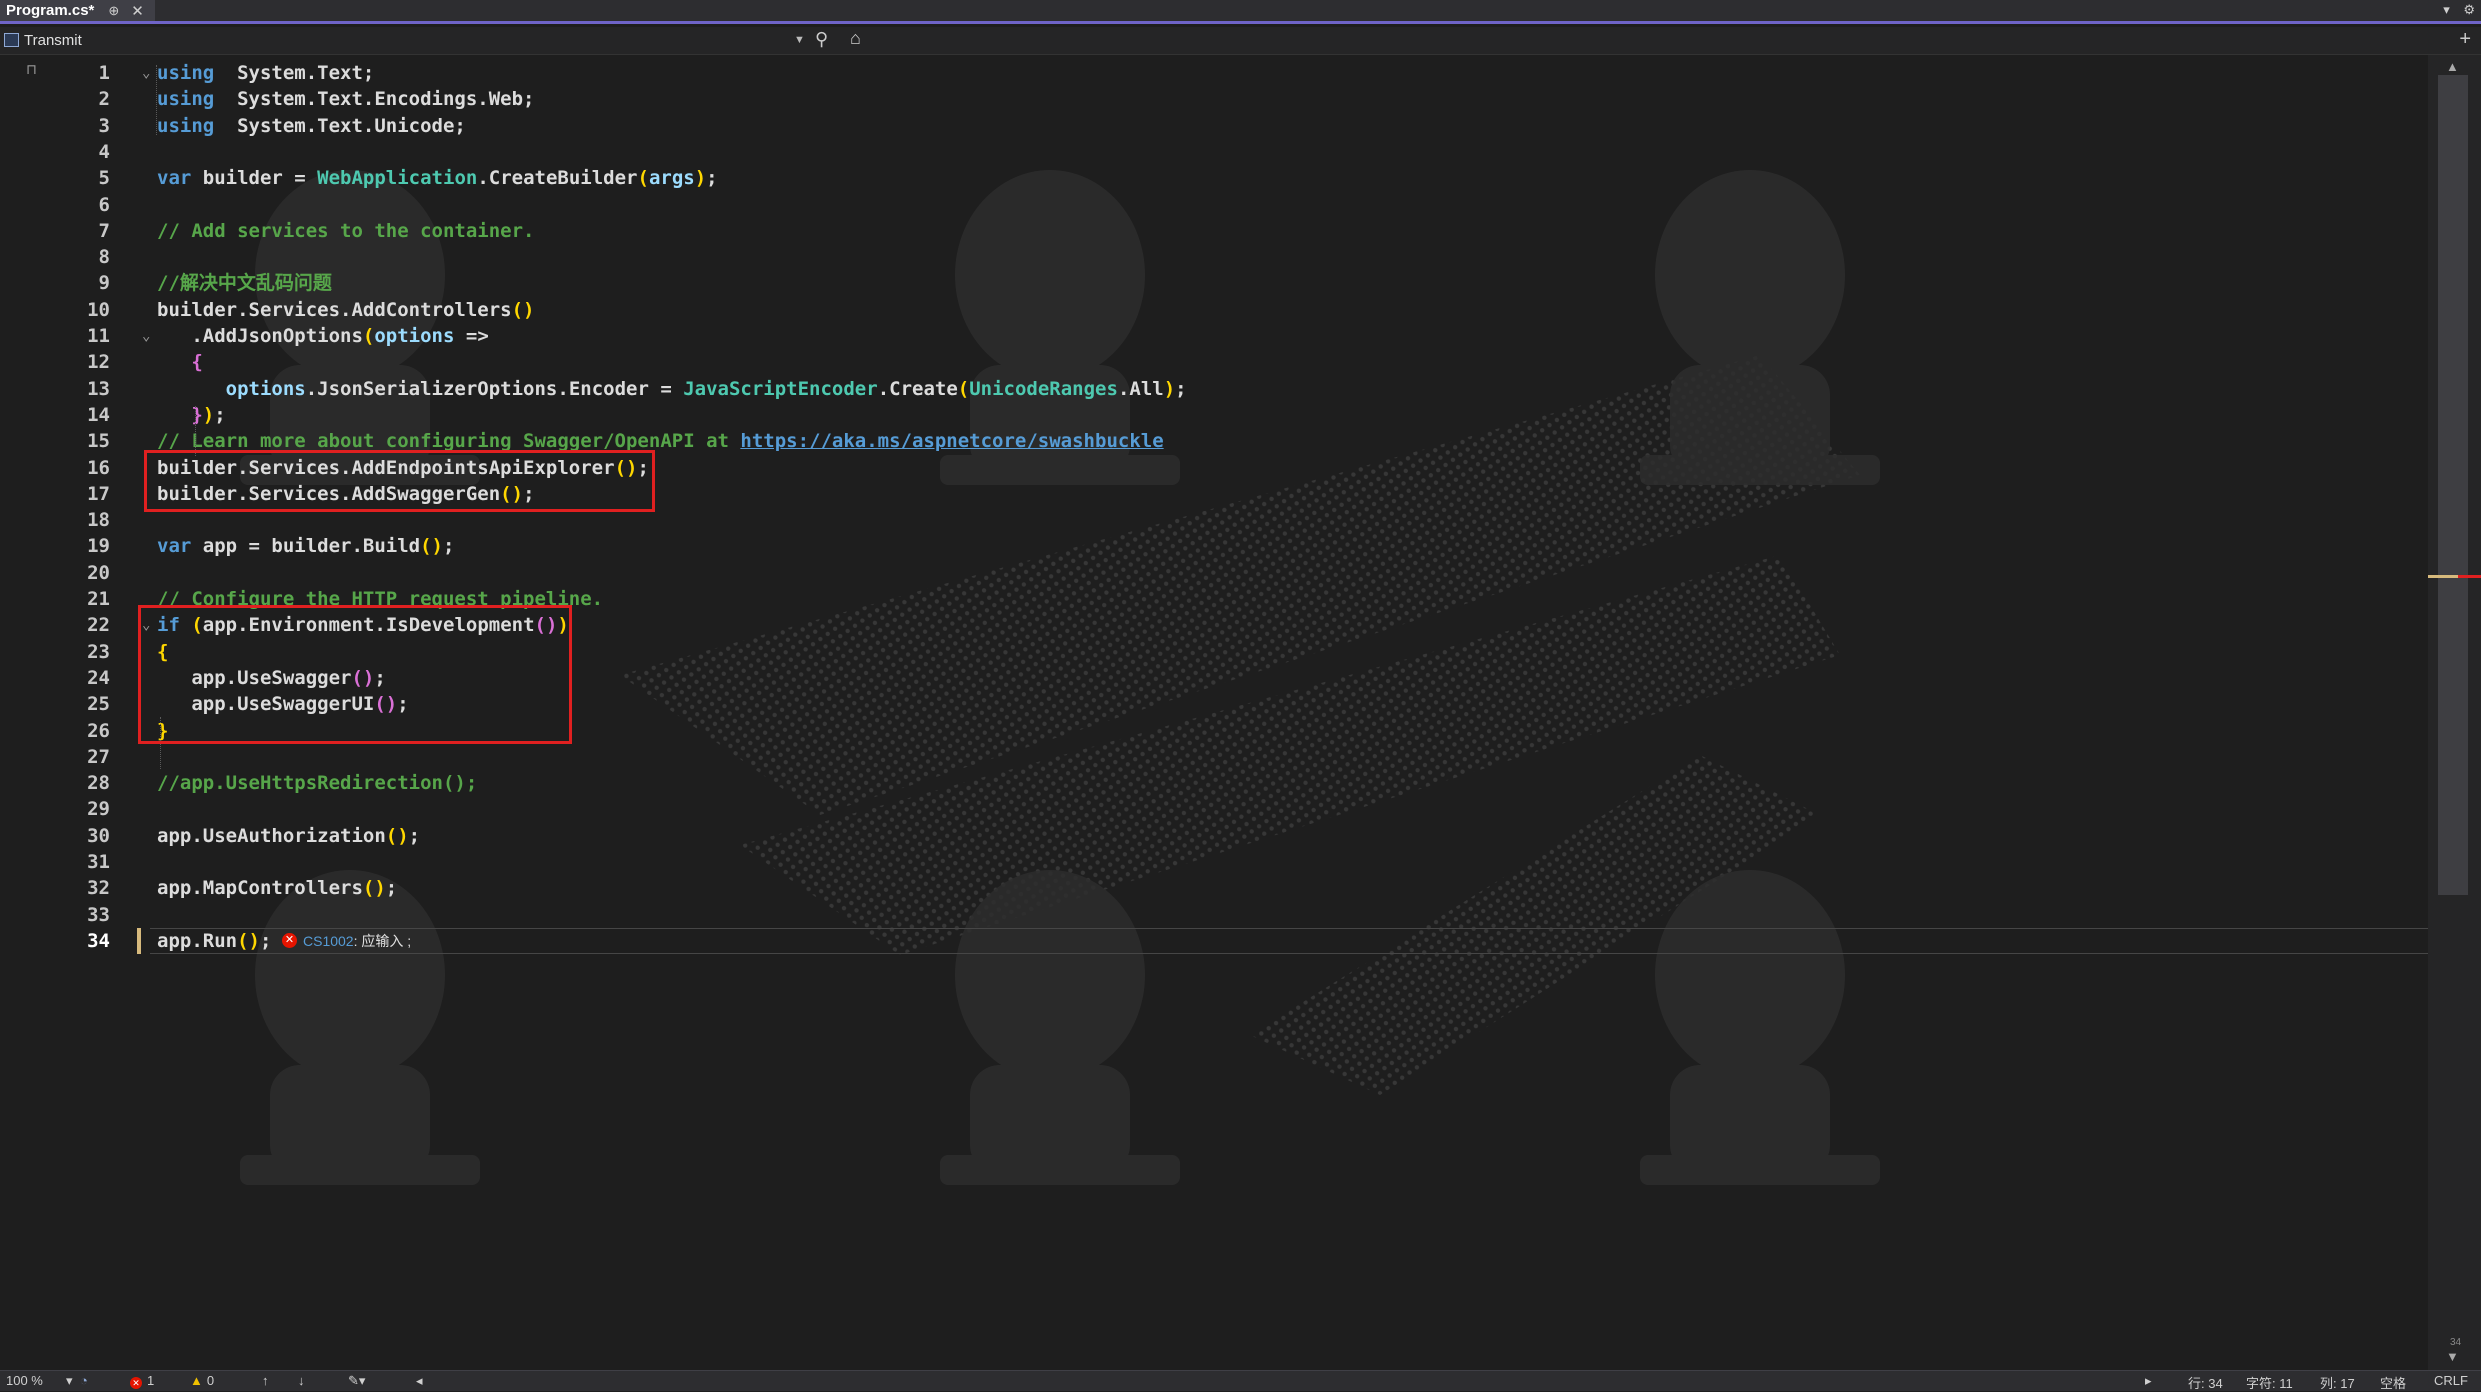 The image size is (2481, 1392). Describe the element at coordinates (2269, 1382) in the screenshot. I see `char-indicator: 字符: 11` at that location.